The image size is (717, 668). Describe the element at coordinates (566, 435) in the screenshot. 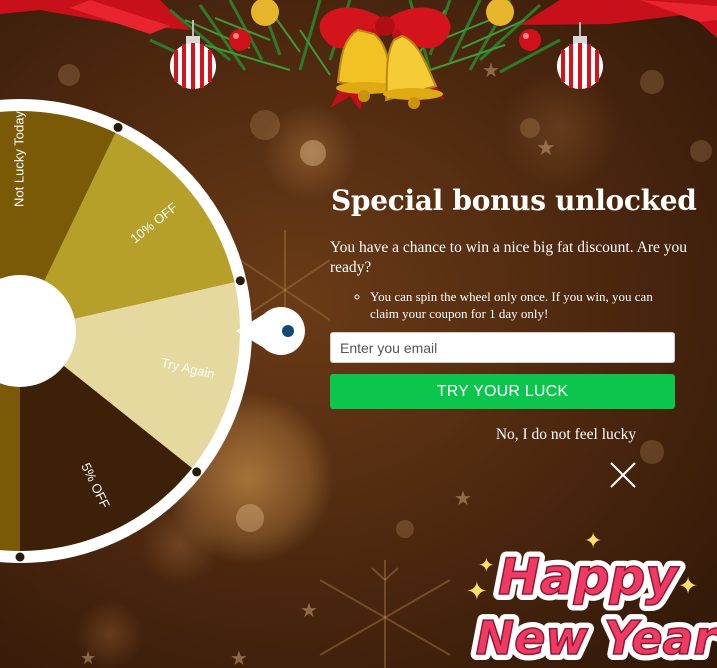

I see `decline-link: No, I do not feel lucky` at that location.